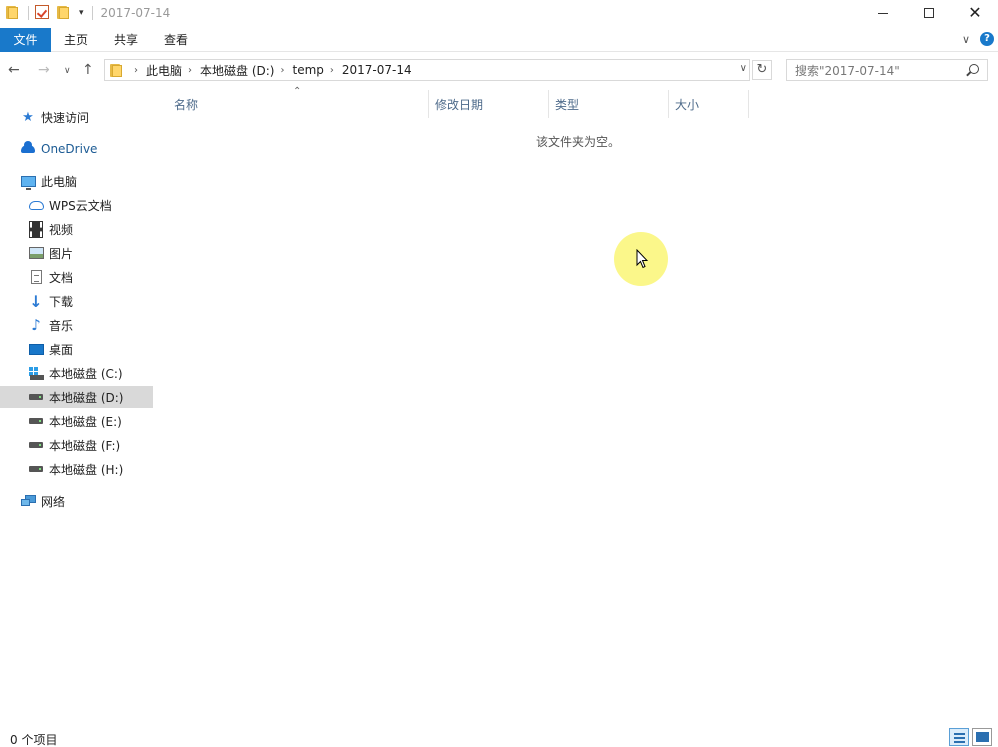 This screenshot has width=998, height=747. Describe the element at coordinates (966, 39) in the screenshot. I see `expand-ribbon-icon: ∨` at that location.